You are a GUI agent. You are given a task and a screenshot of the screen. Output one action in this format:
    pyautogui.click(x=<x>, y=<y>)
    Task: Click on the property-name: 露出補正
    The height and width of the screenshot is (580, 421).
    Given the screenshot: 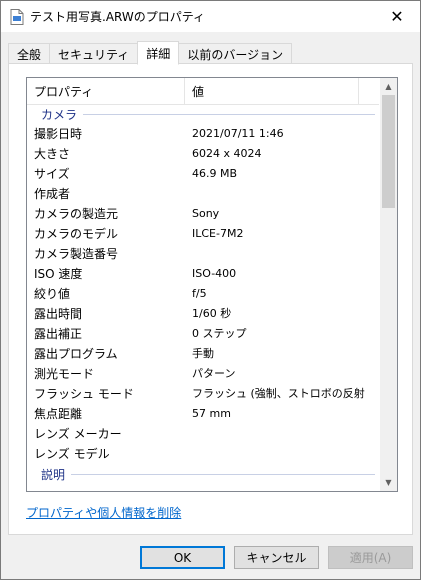 What is the action you would take?
    pyautogui.click(x=58, y=333)
    